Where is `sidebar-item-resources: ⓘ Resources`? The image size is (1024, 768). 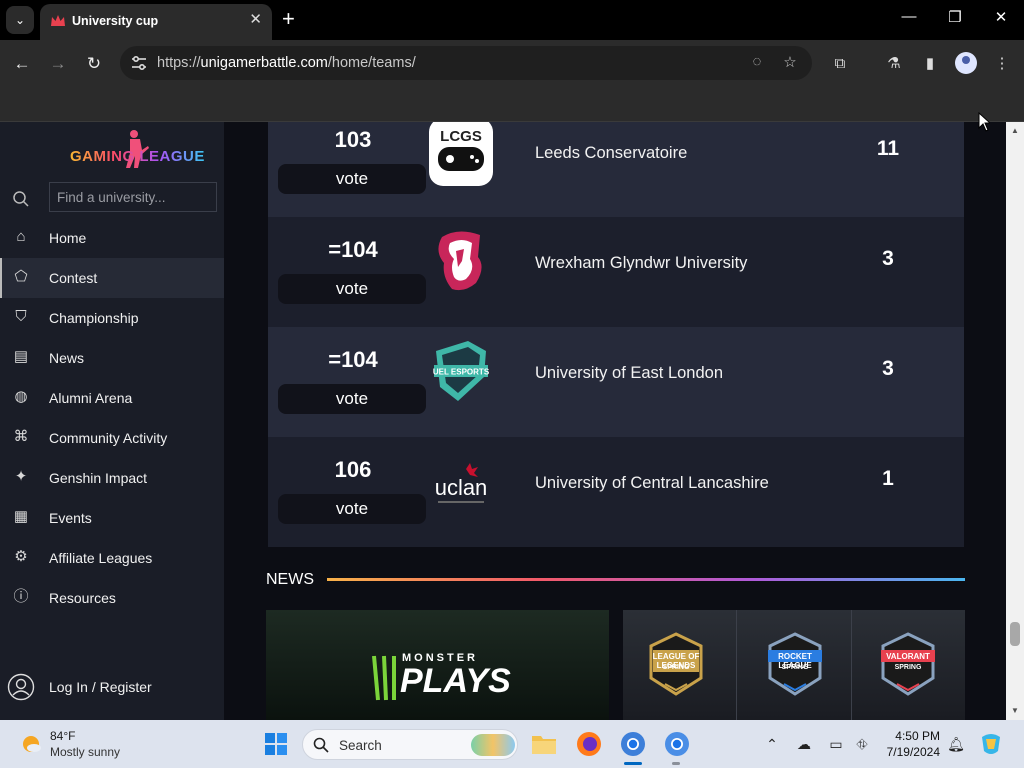 sidebar-item-resources: ⓘ Resources is located at coordinates (112, 598).